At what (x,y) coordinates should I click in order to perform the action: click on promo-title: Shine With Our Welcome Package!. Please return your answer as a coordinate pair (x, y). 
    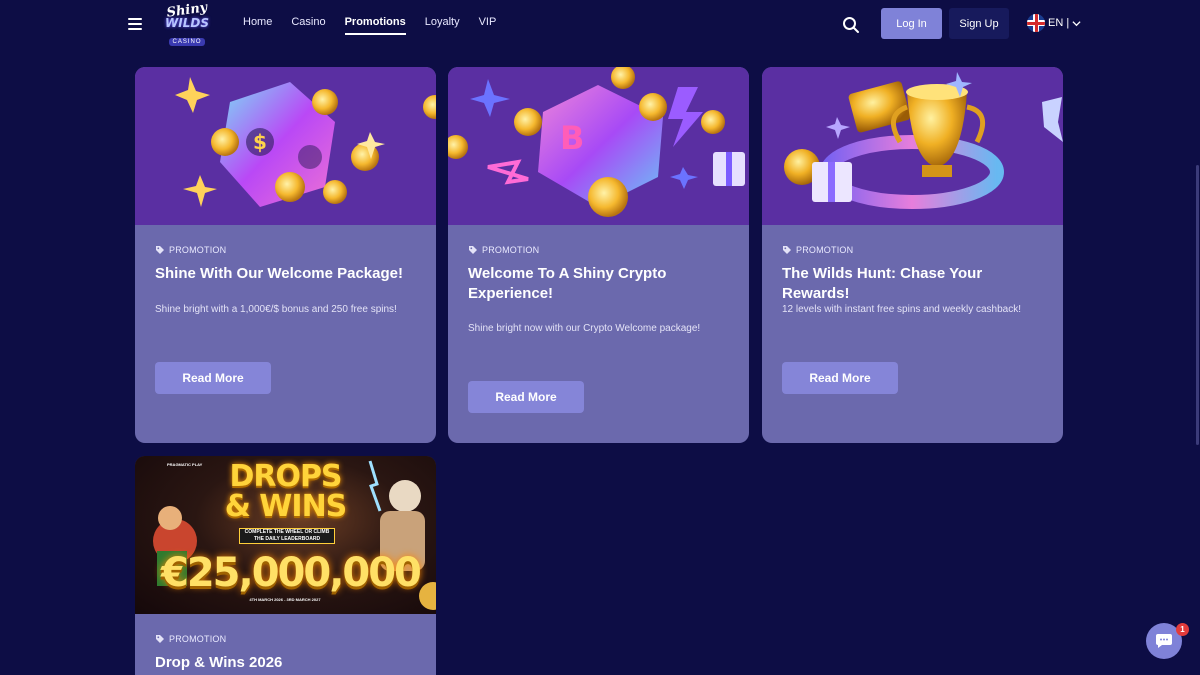
    Looking at the image, I should click on (279, 273).